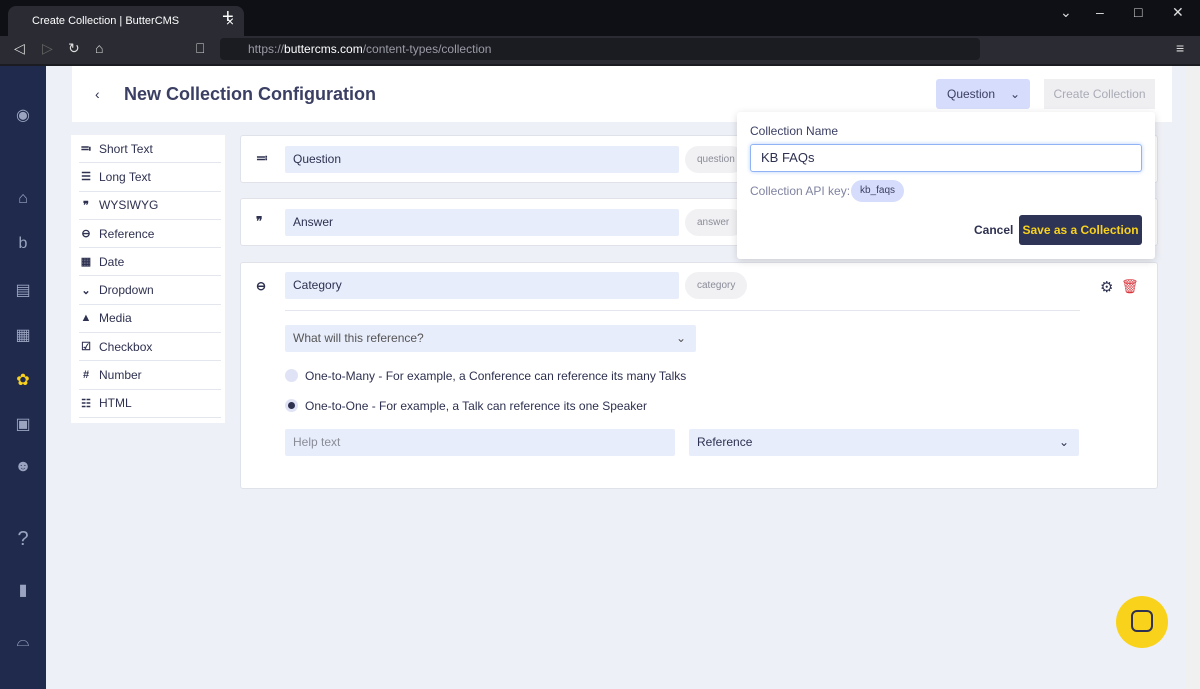  I want to click on field-type-item: ⊖ Reference, so click(150, 234).